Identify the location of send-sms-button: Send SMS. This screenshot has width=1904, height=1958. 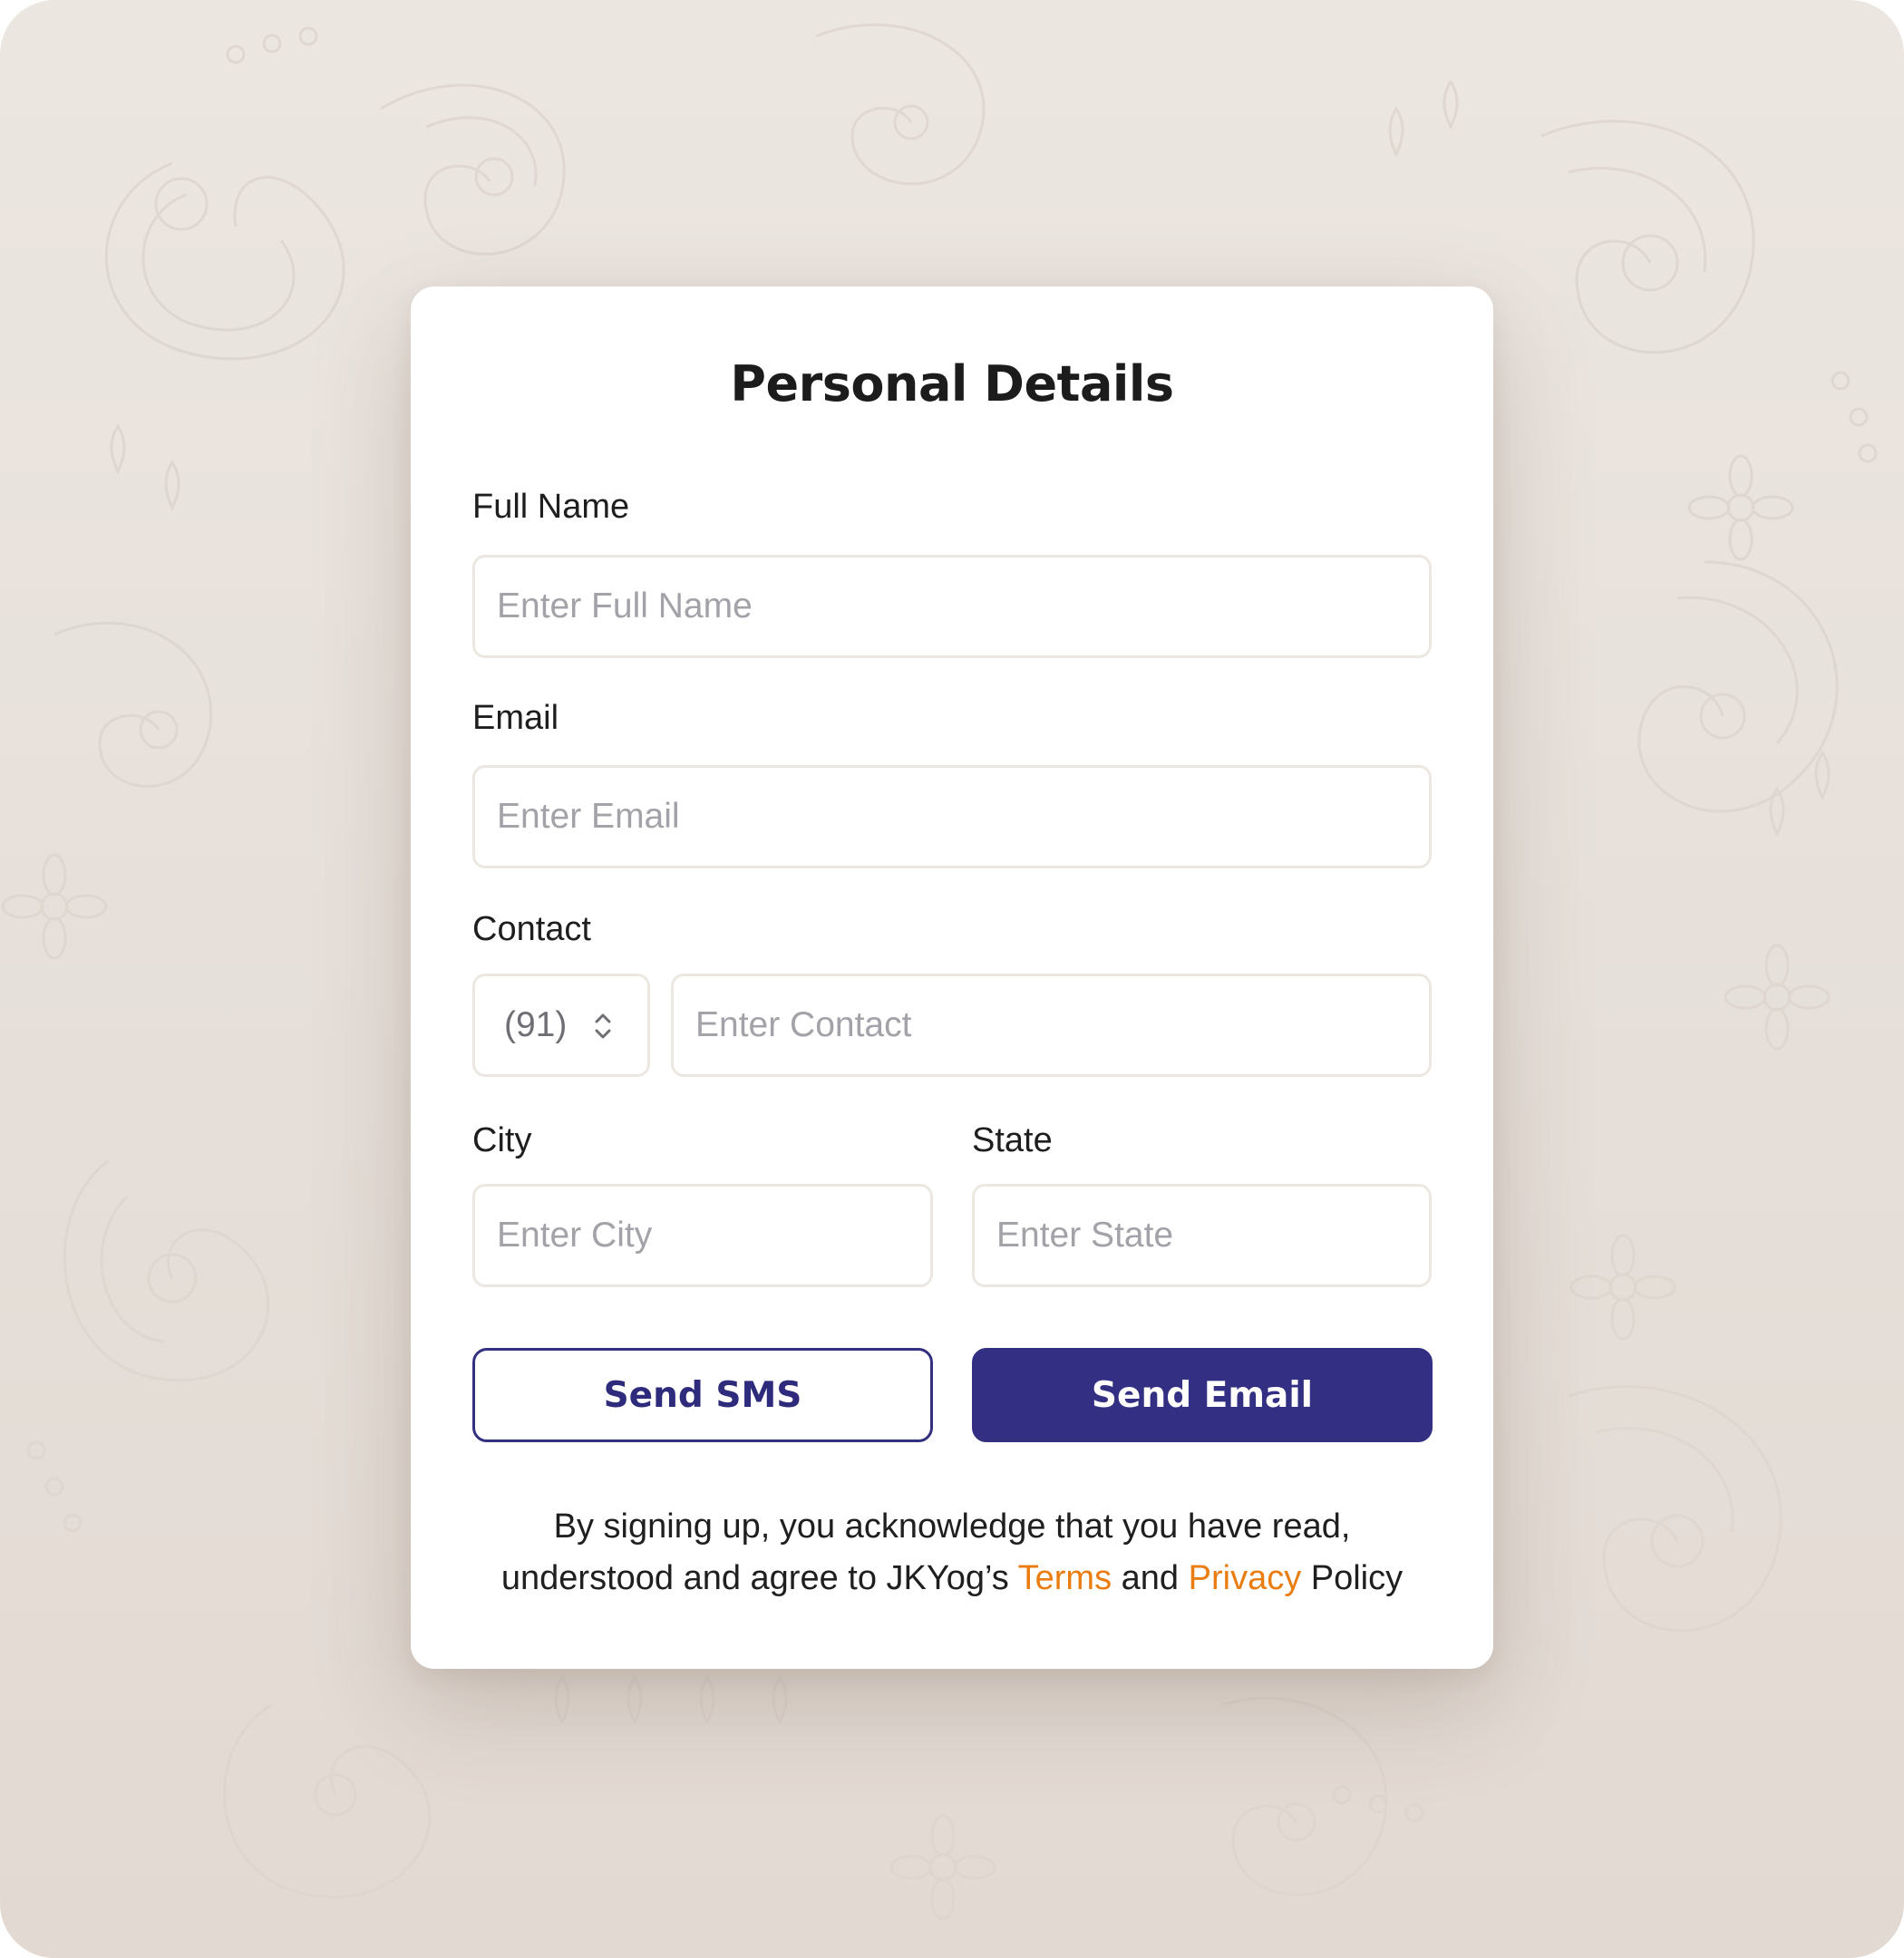
(702, 1395).